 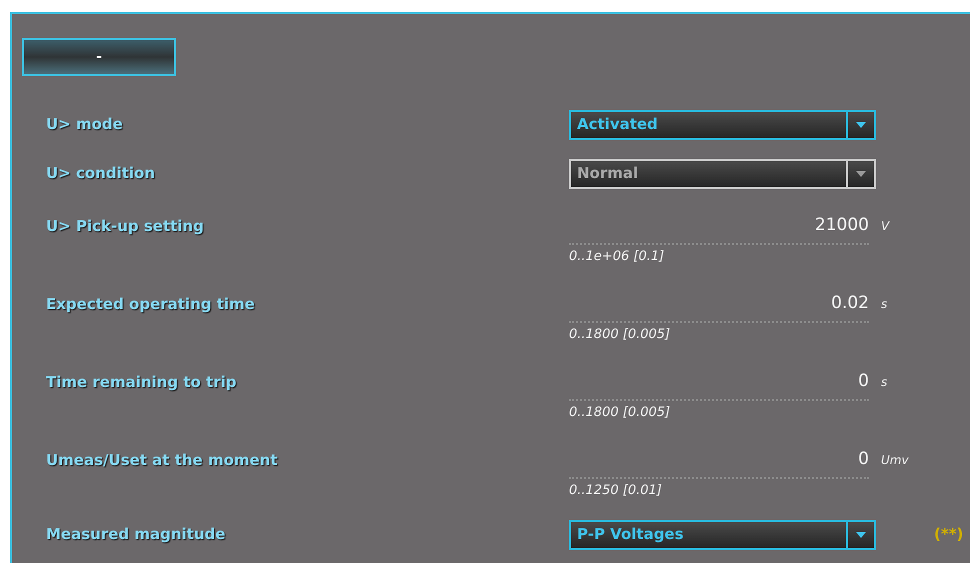 I want to click on note-mark: (**), so click(x=949, y=535).